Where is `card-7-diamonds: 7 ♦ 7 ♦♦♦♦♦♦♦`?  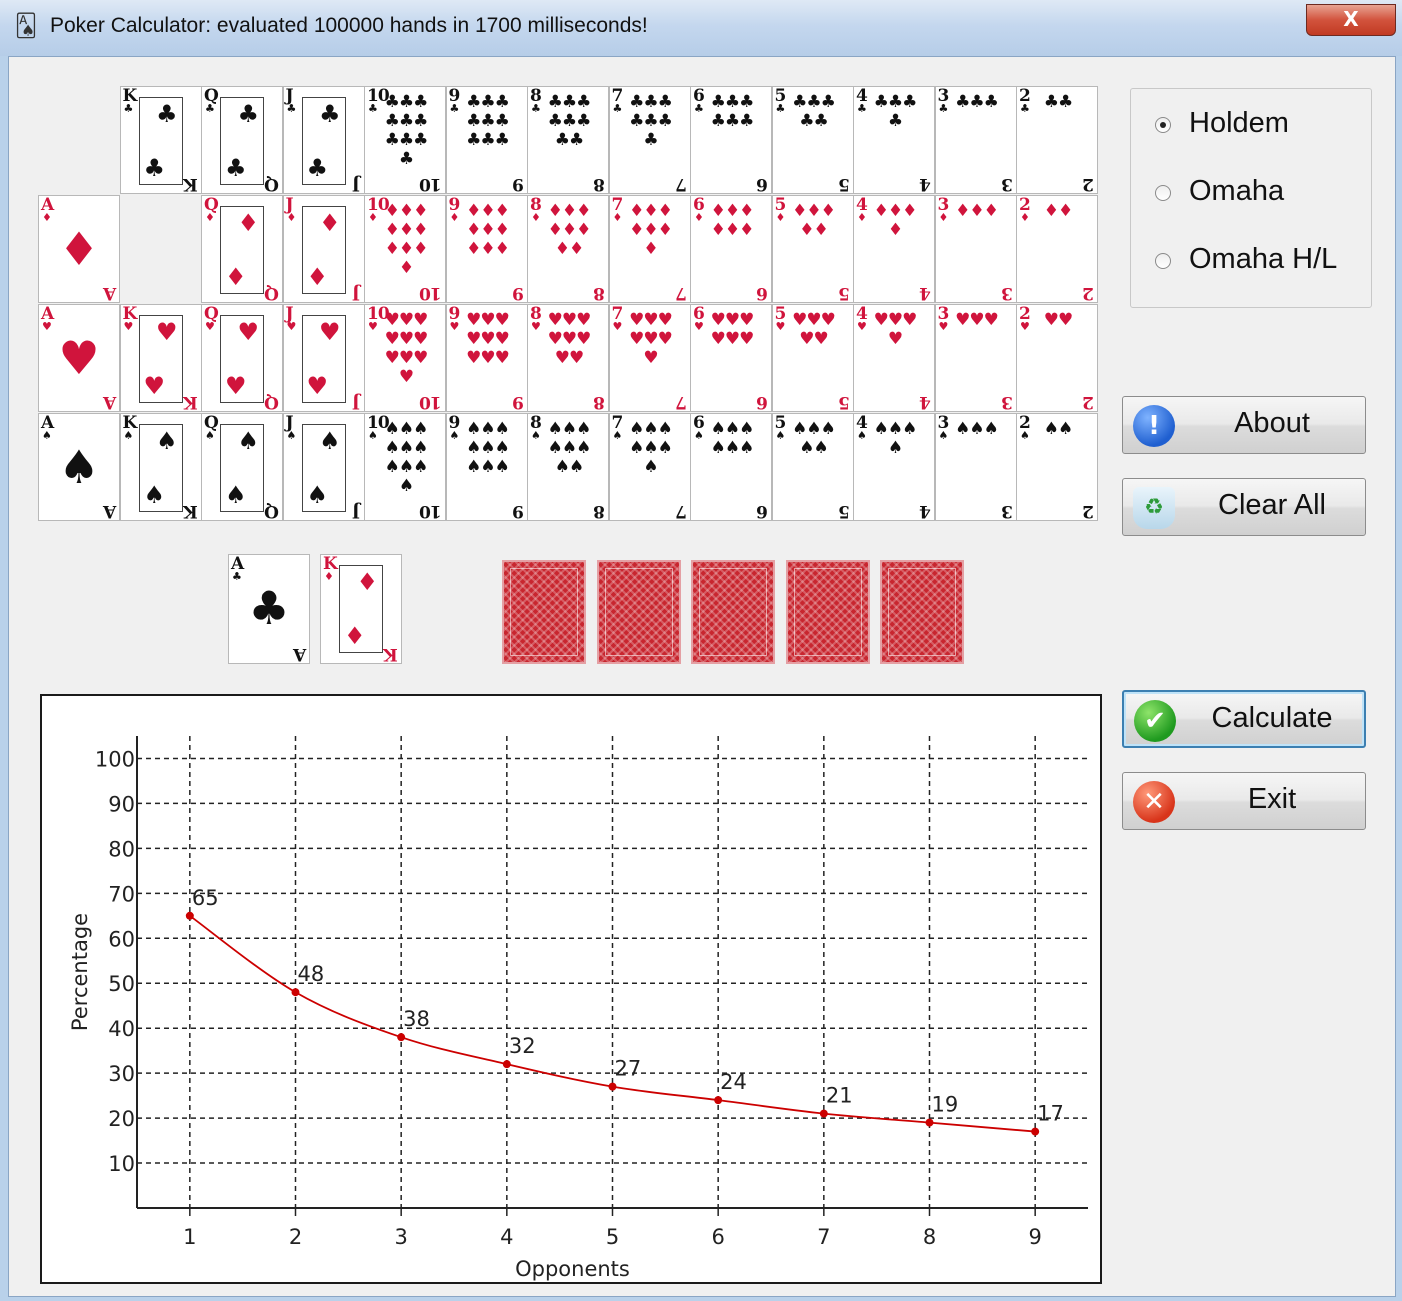
card-7-diamonds: 7 ♦ 7 ♦♦♦♦♦♦♦ is located at coordinates (649, 249).